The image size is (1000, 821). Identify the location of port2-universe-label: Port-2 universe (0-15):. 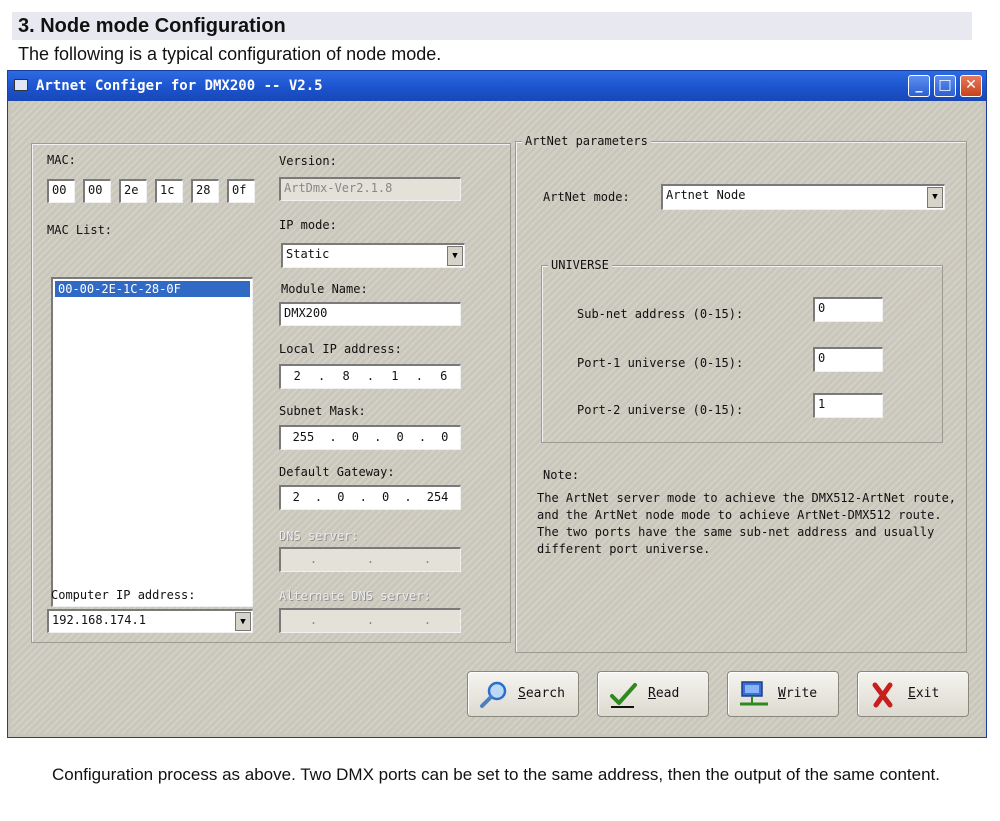
(660, 410).